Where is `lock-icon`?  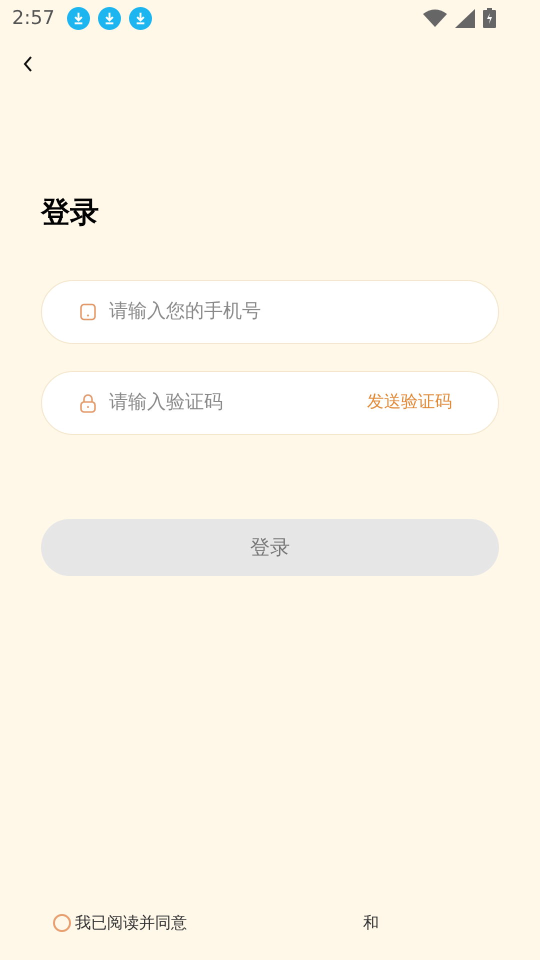 lock-icon is located at coordinates (88, 402).